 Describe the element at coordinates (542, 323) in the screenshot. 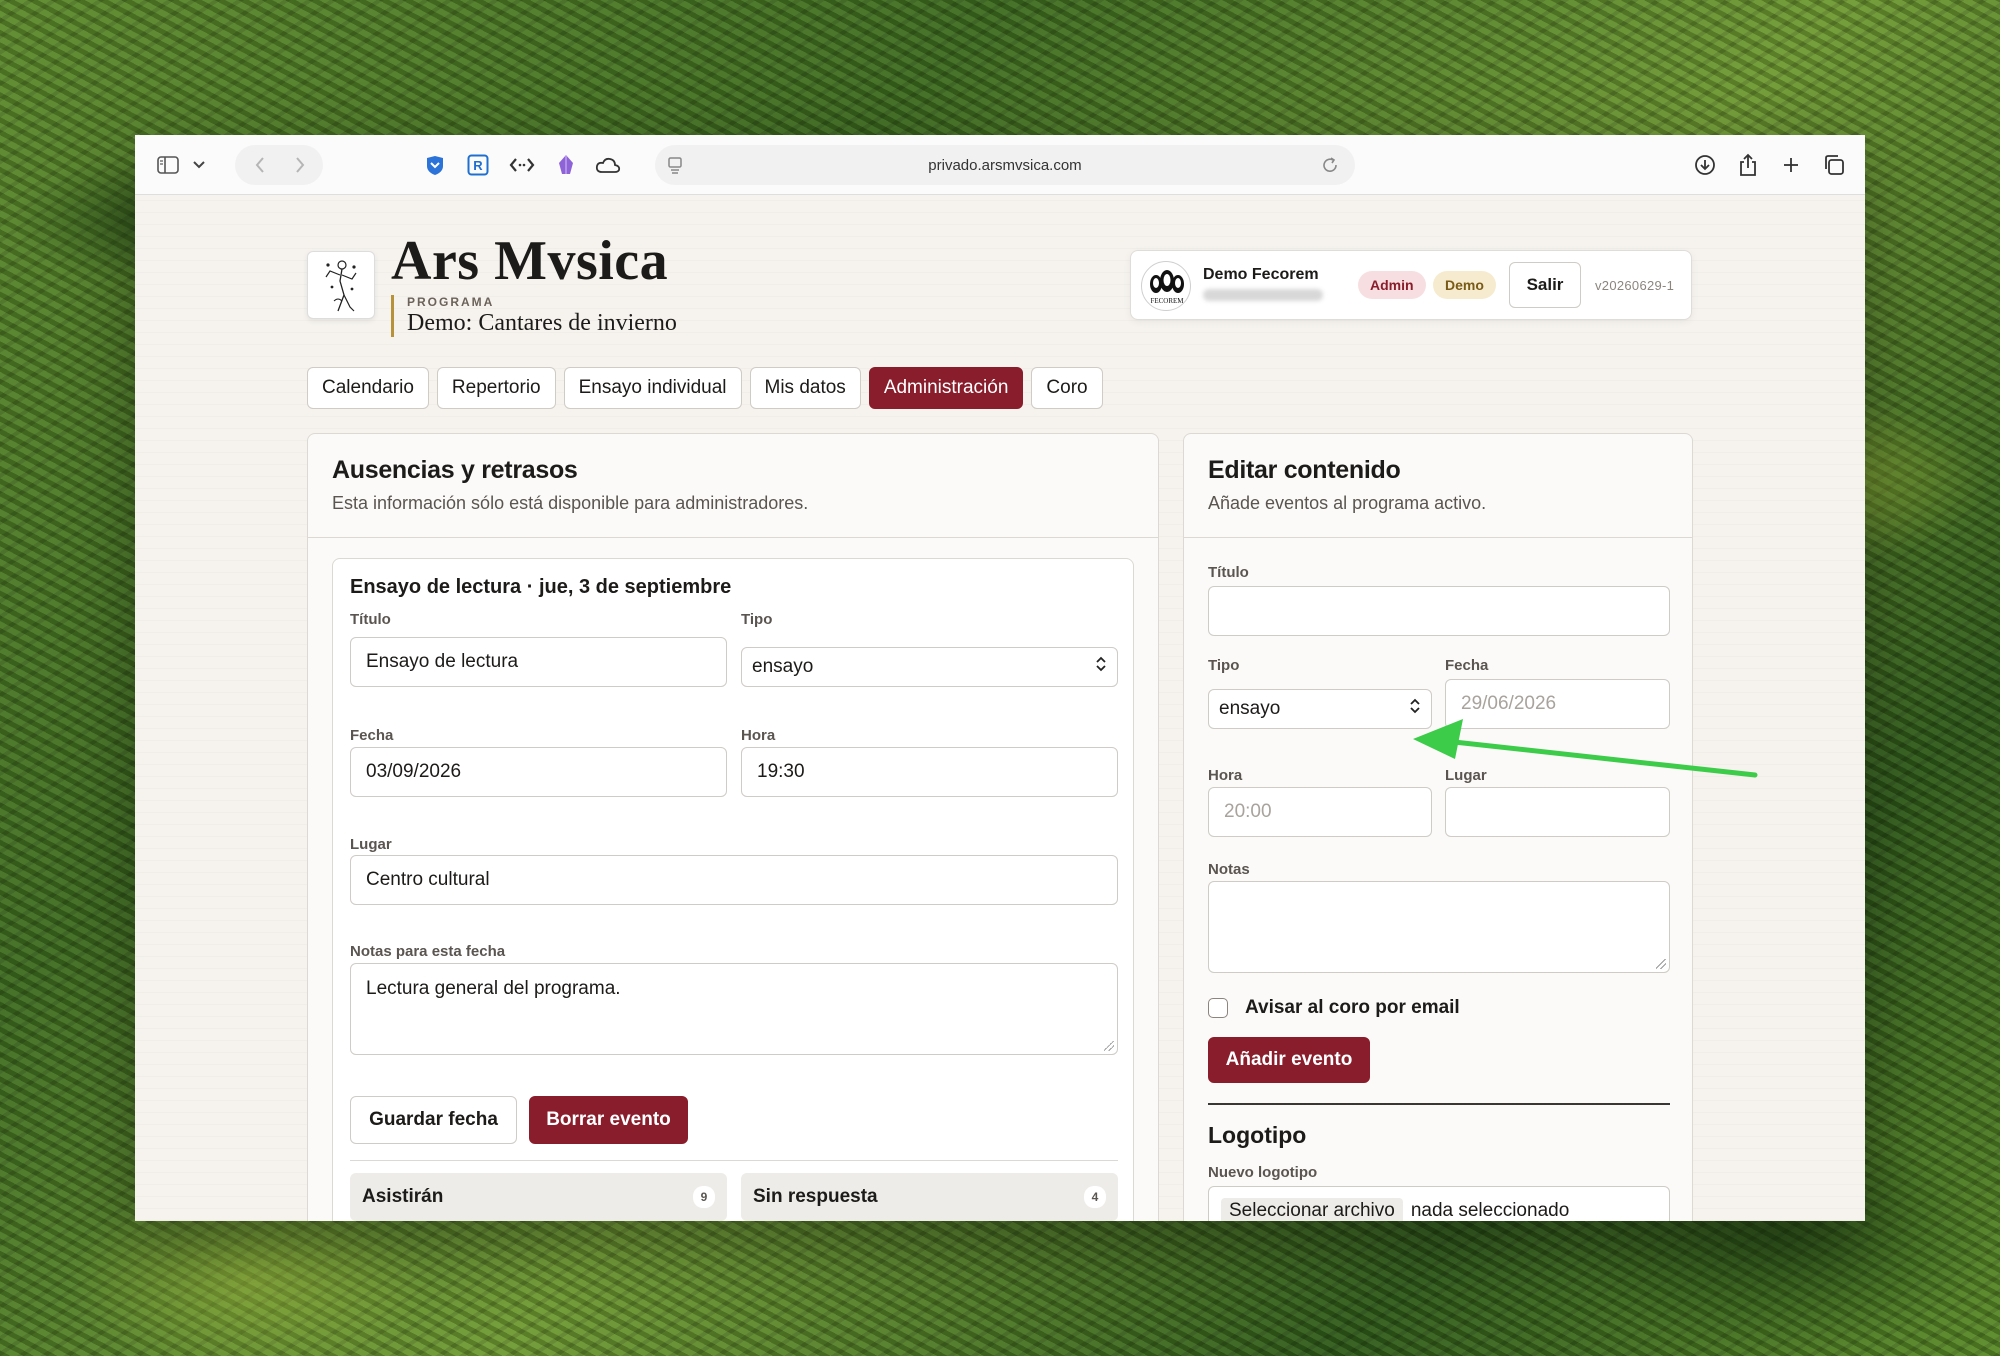

I see `program-name: Demo: Cantares de invierno` at that location.